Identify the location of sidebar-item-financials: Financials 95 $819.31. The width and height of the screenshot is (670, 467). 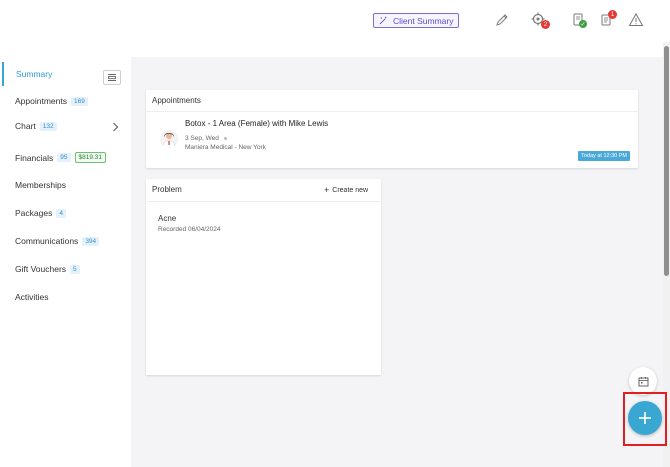
(61, 157).